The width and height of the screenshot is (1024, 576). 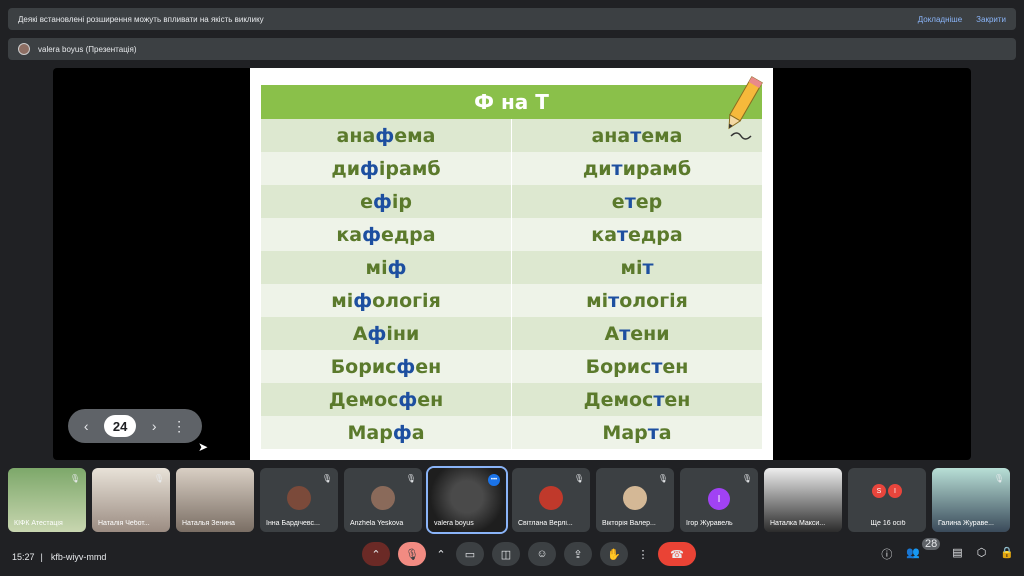 What do you see at coordinates (346, 168) in the screenshot?
I see `word-part: ди` at bounding box center [346, 168].